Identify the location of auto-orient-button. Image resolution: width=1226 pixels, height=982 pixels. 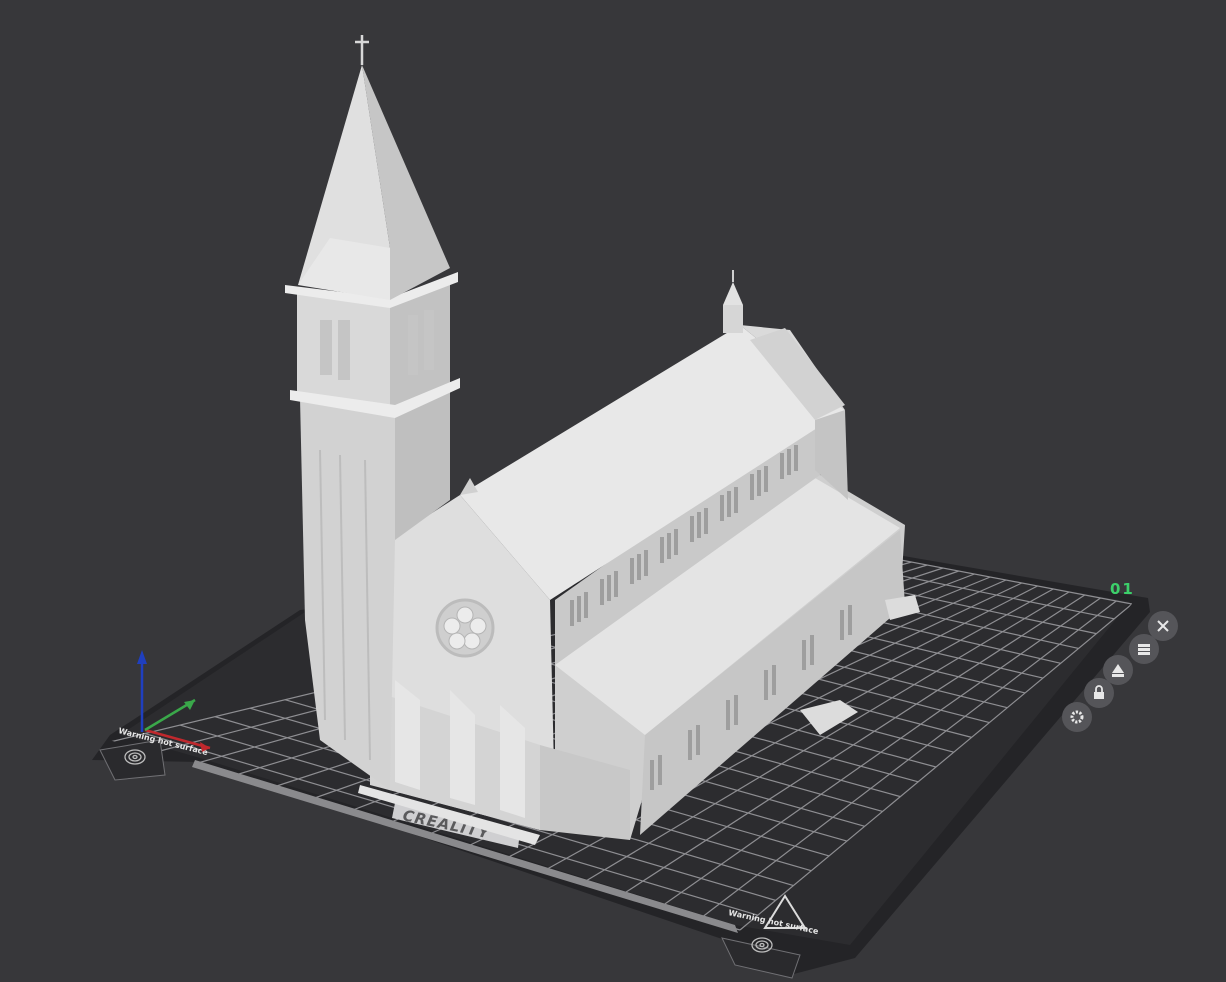
(1118, 670).